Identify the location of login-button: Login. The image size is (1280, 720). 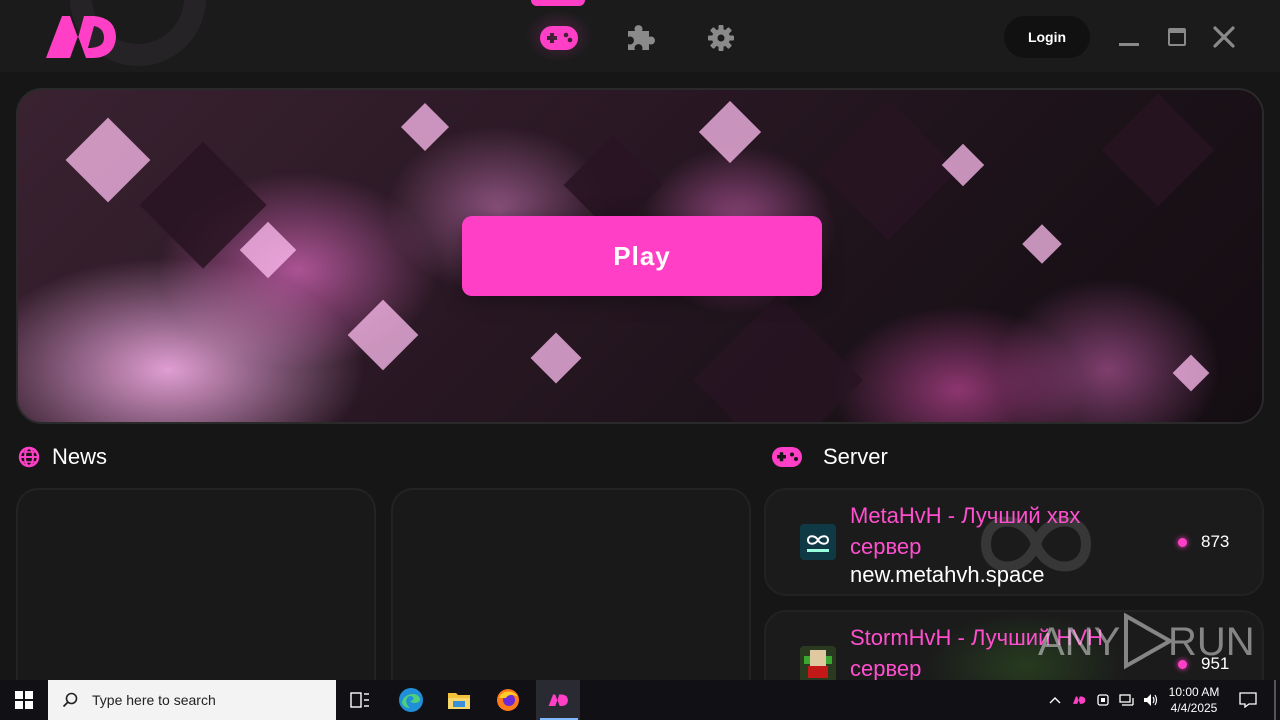
(1047, 37).